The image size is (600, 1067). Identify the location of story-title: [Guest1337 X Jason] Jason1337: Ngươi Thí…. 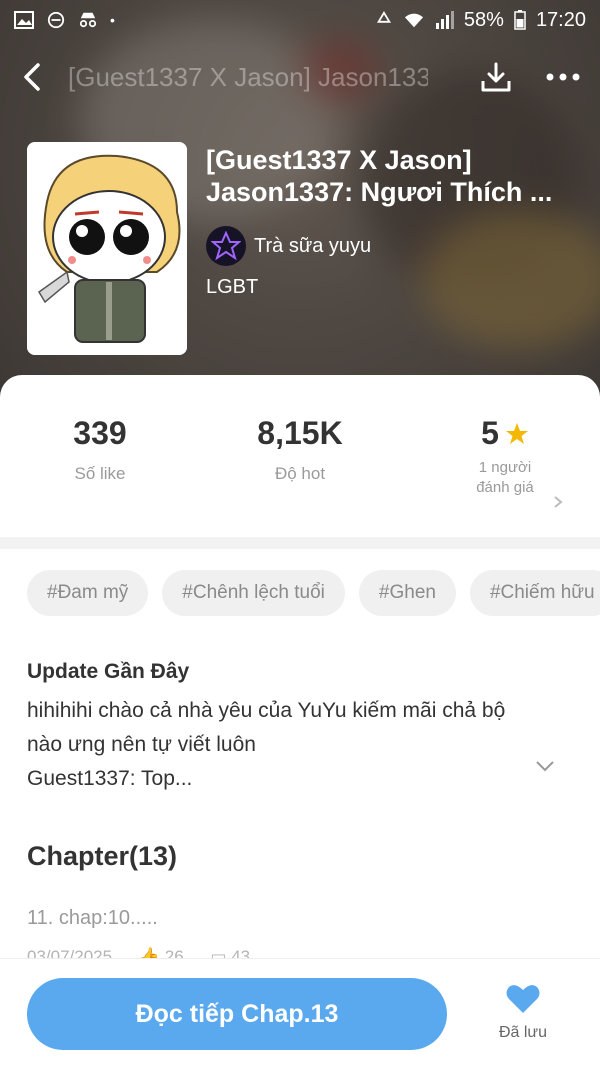
(391, 176).